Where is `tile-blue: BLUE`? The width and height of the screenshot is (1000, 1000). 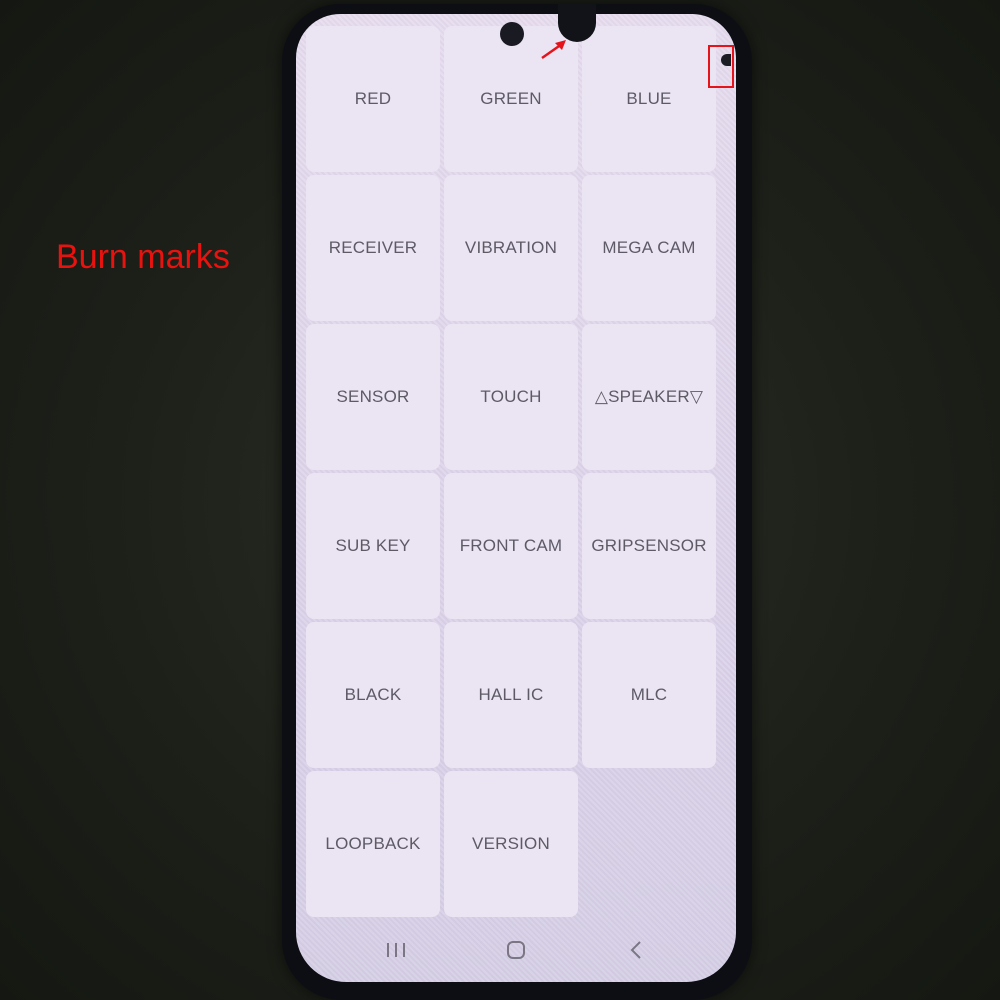 tile-blue: BLUE is located at coordinates (649, 99).